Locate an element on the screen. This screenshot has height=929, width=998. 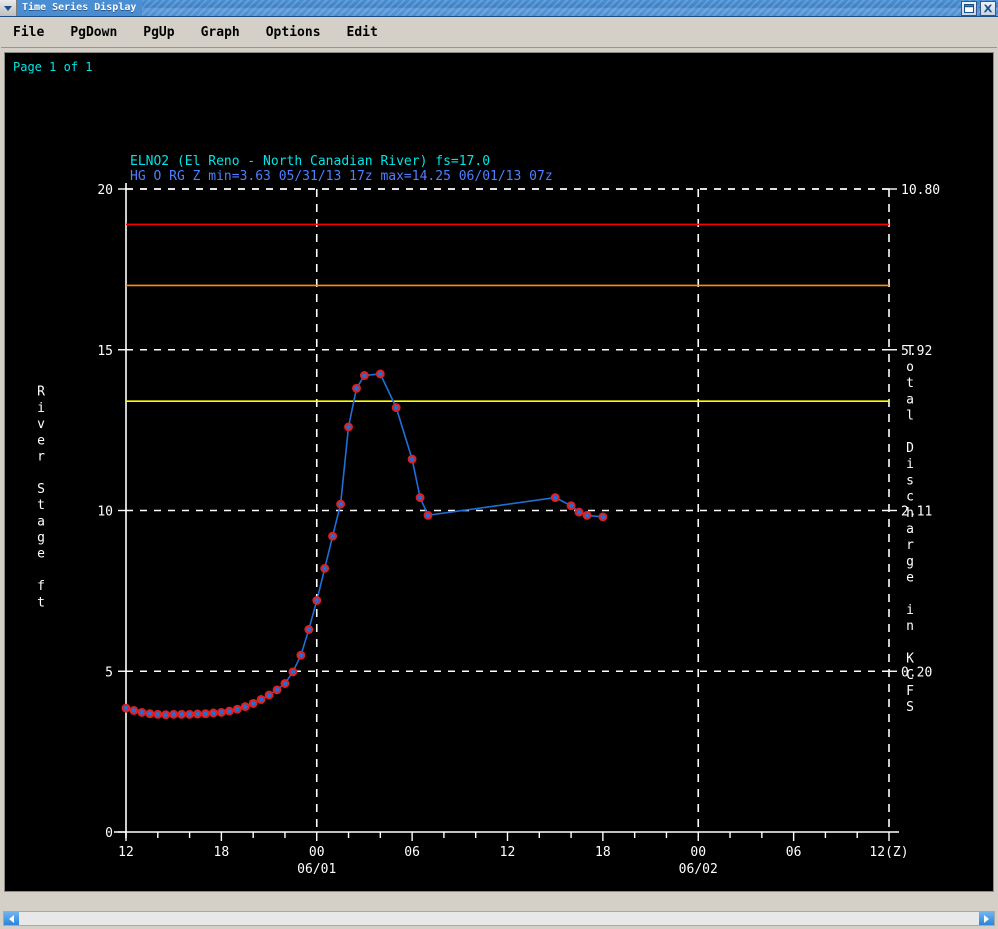
menu-item-pgdown: PgDown is located at coordinates (99, 32).